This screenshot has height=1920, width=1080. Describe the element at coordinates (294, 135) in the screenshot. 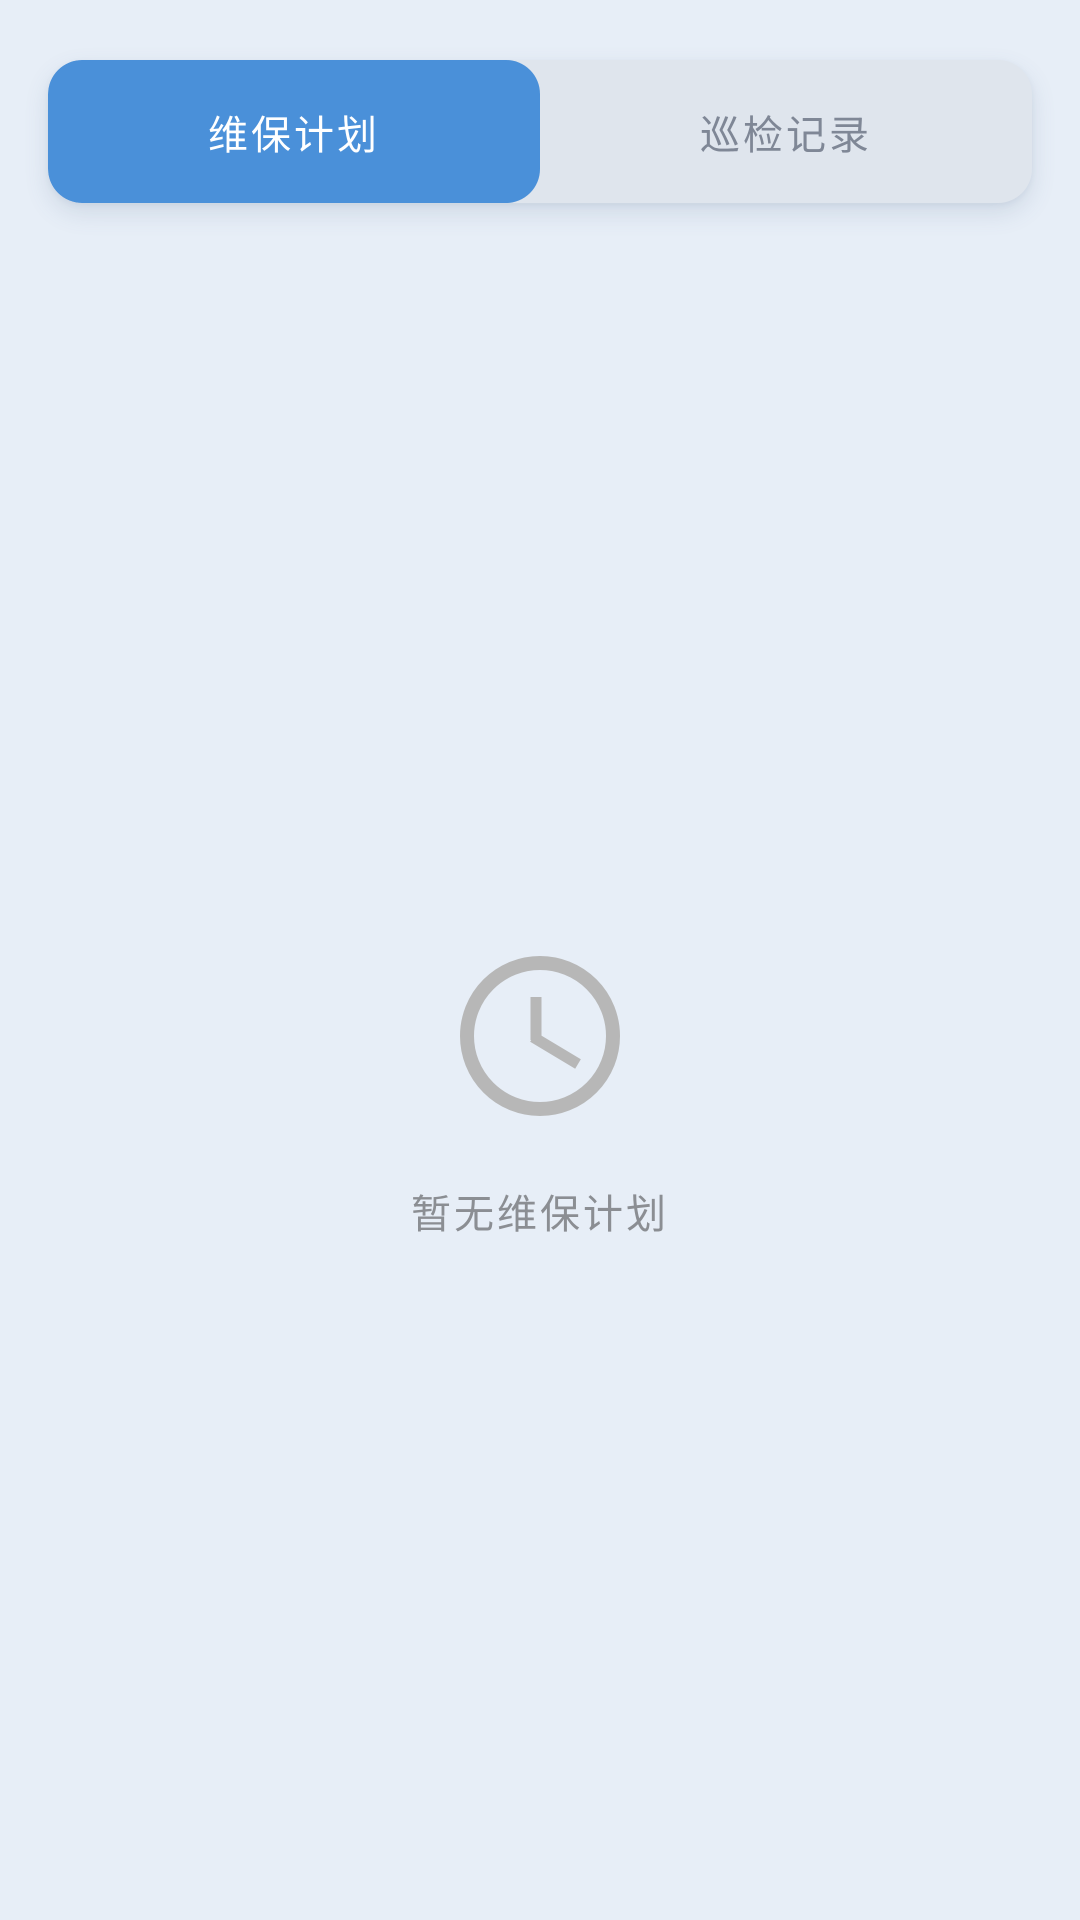

I see `tab-maintenance-plan-label: 维保计划` at that location.